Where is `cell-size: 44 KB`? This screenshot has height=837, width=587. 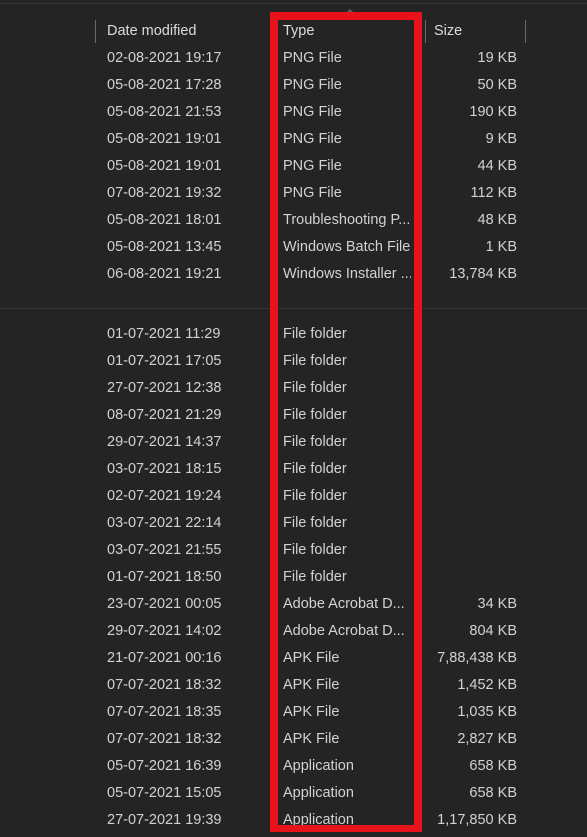
cell-size: 44 KB is located at coordinates (497, 166).